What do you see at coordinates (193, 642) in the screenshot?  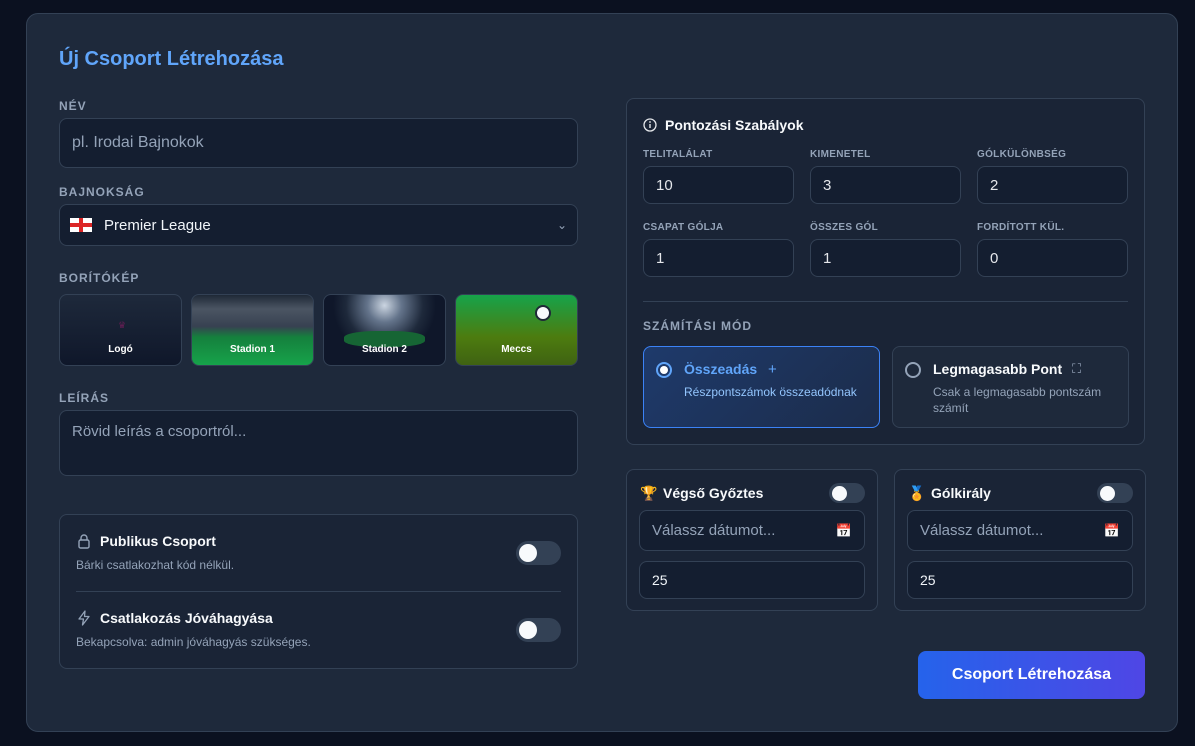 I see `join-approval-subtitle: Bekapcsolva: admin jóváhagyás szükséges.` at bounding box center [193, 642].